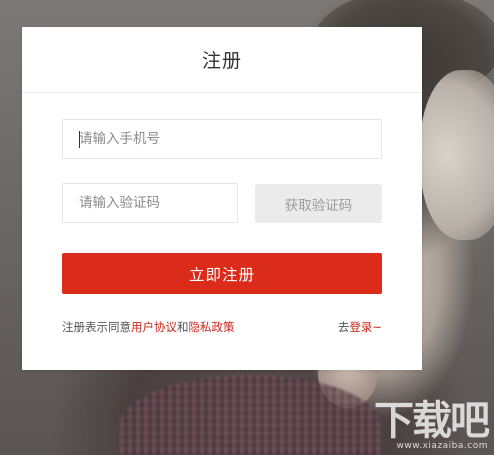 The image size is (494, 455). What do you see at coordinates (457, 155) in the screenshot?
I see `background-face` at bounding box center [457, 155].